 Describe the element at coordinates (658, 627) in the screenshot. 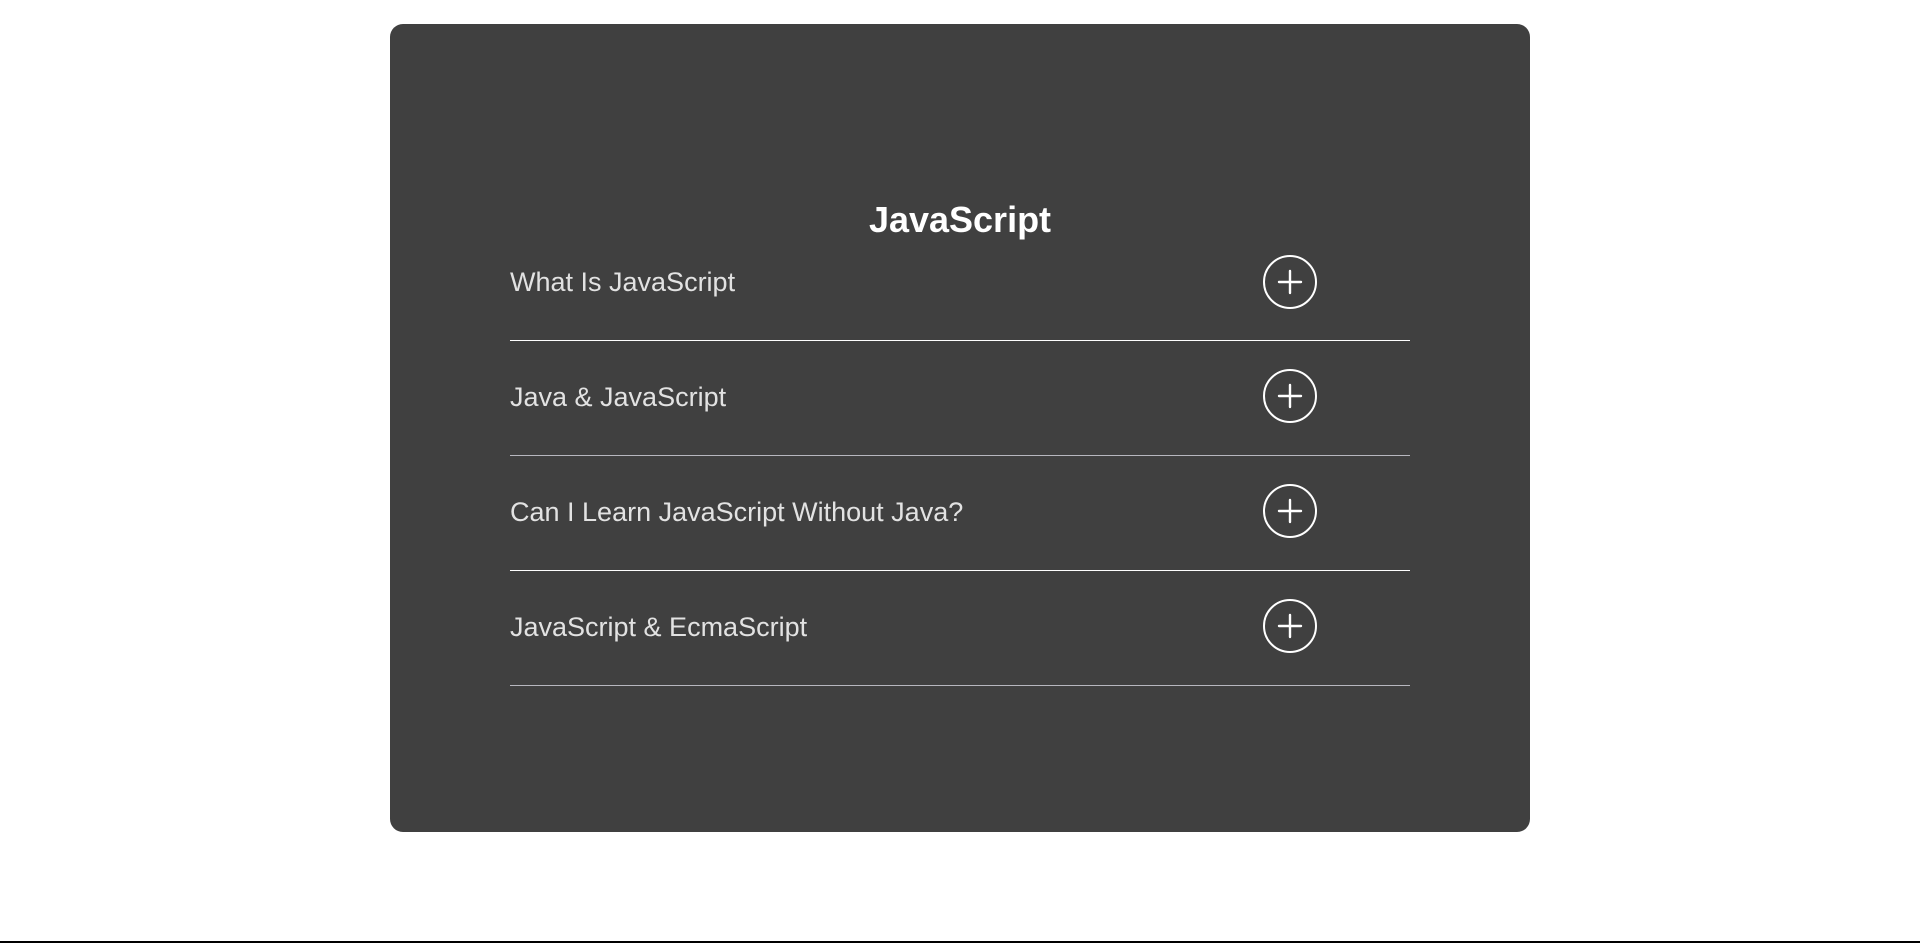

I see `faq-question: JavaScript & EcmaScript` at that location.